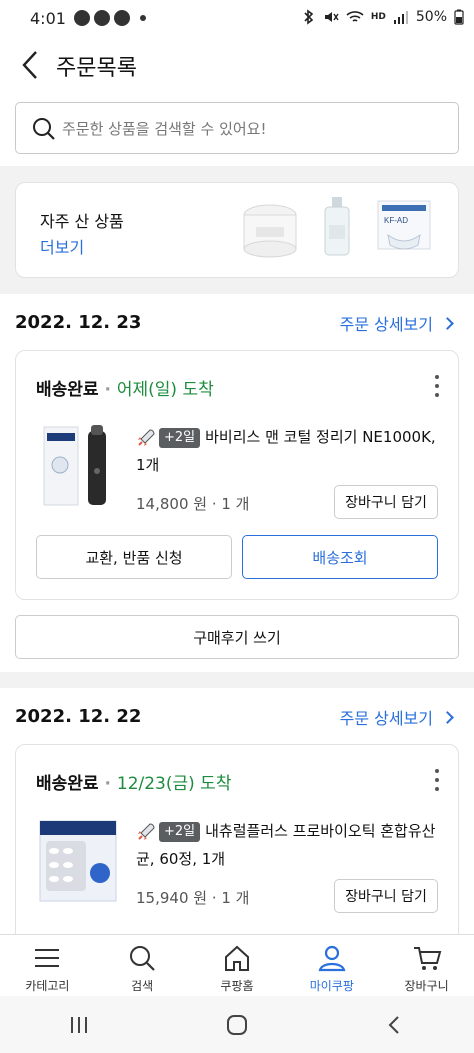 The width and height of the screenshot is (474, 1053). What do you see at coordinates (96, 68) in the screenshot?
I see `page-title: 주문목록` at bounding box center [96, 68].